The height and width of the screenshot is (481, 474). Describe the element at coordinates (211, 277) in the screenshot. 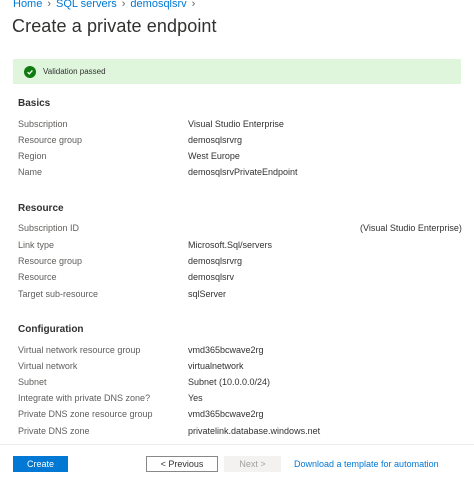

I see `row-value: demosqlsrv` at that location.